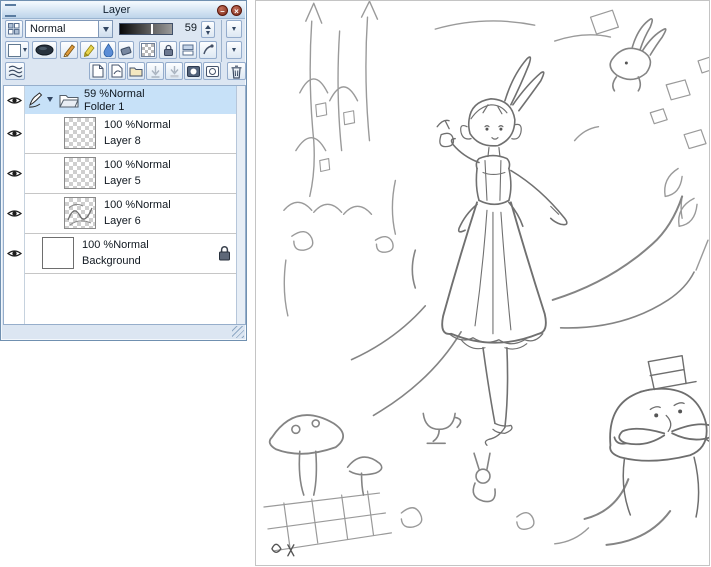 The image size is (711, 567). I want to click on chevron-up-icon, so click(208, 26).